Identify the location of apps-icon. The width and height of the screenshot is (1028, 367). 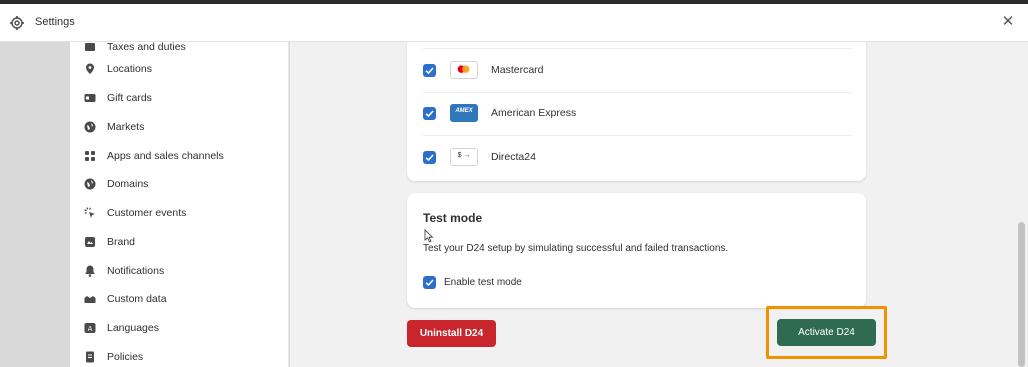
(90, 156).